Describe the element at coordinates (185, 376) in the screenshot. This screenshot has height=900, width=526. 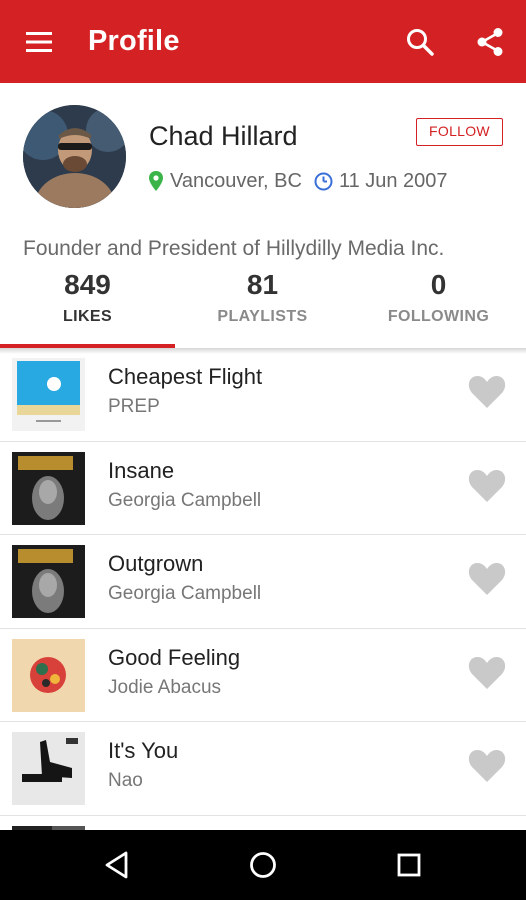
I see `track-title: Cheapest Flight` at that location.